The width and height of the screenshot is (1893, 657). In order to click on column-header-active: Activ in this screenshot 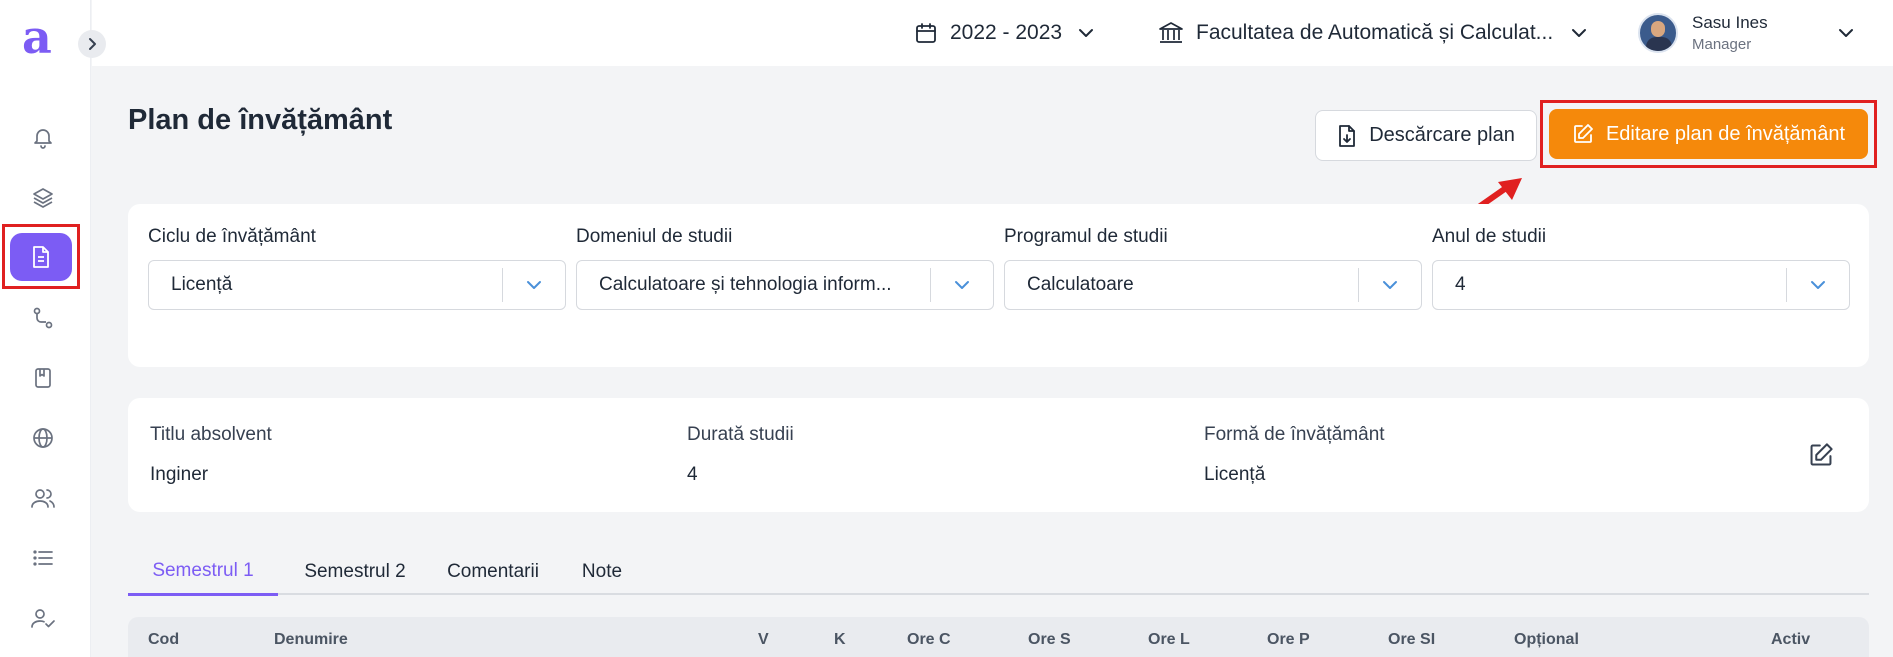, I will do `click(1790, 640)`.